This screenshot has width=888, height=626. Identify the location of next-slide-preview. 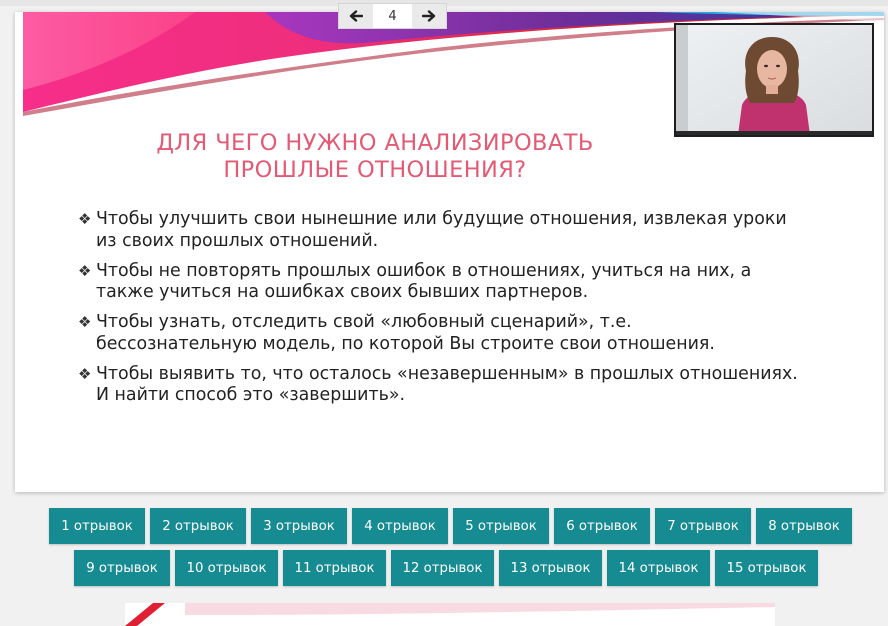
(450, 614).